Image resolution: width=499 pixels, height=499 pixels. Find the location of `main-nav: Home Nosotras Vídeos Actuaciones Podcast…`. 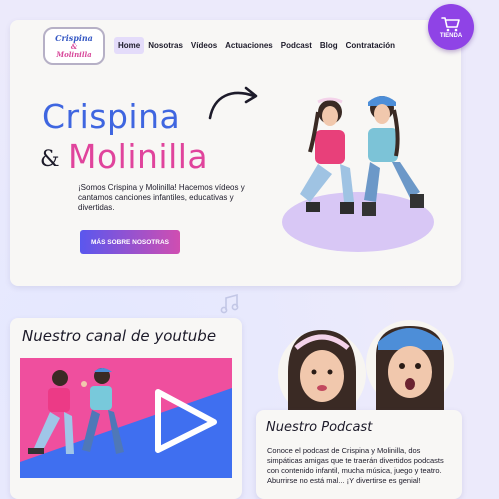

main-nav: Home Nosotras Vídeos Actuaciones Podcast… is located at coordinates (256, 45).